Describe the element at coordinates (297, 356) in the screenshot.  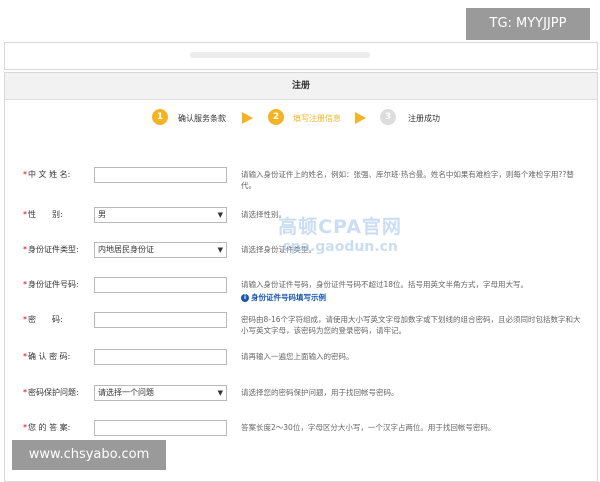
I see `confirm-password-help: 请再输入一遍您上面输入的密码。` at that location.